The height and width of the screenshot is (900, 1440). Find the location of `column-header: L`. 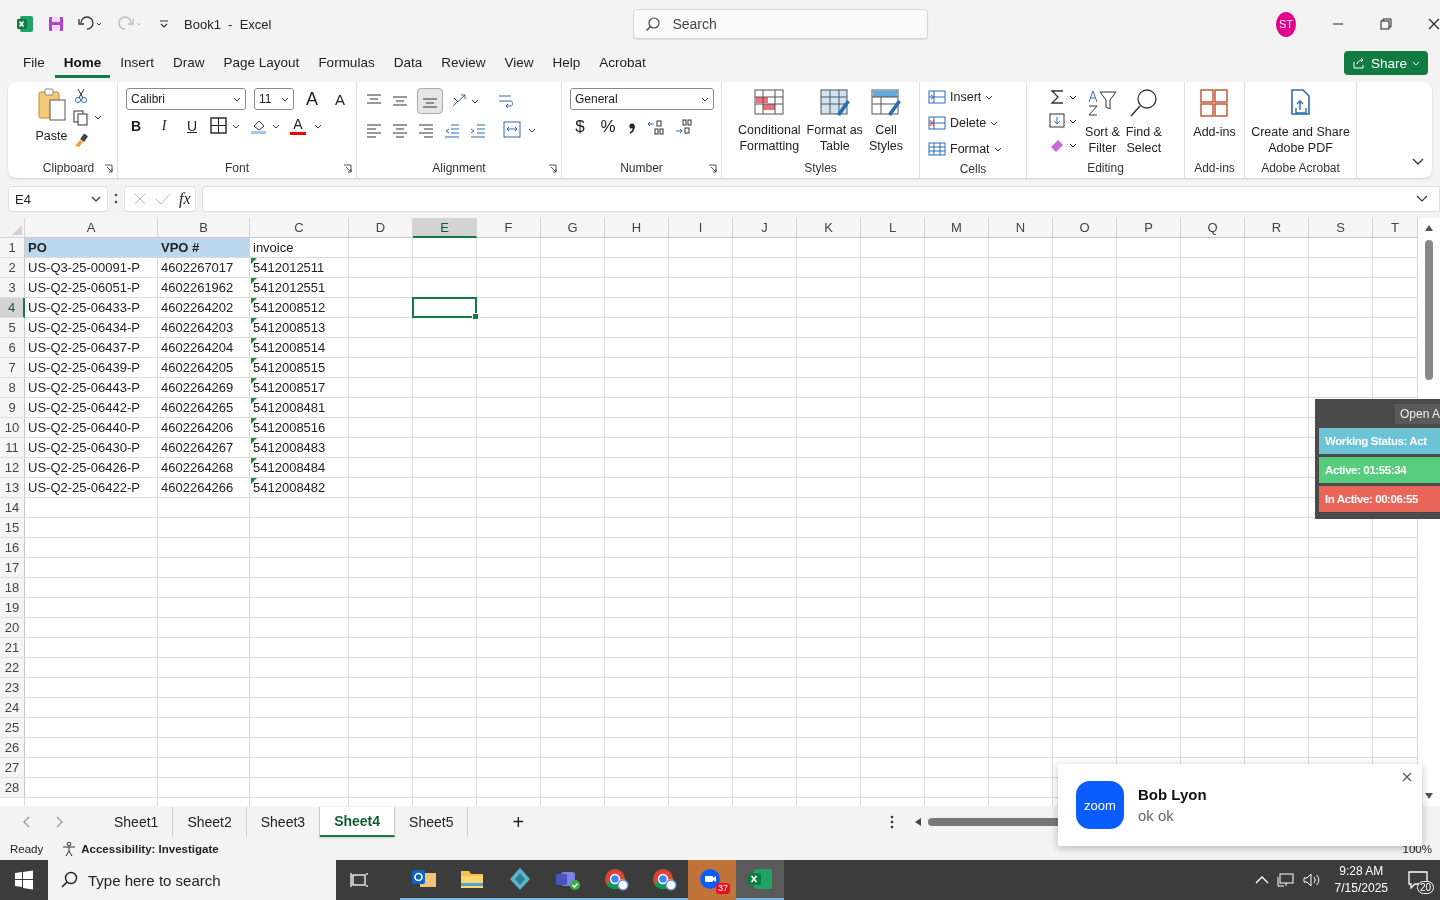

column-header: L is located at coordinates (893, 228).